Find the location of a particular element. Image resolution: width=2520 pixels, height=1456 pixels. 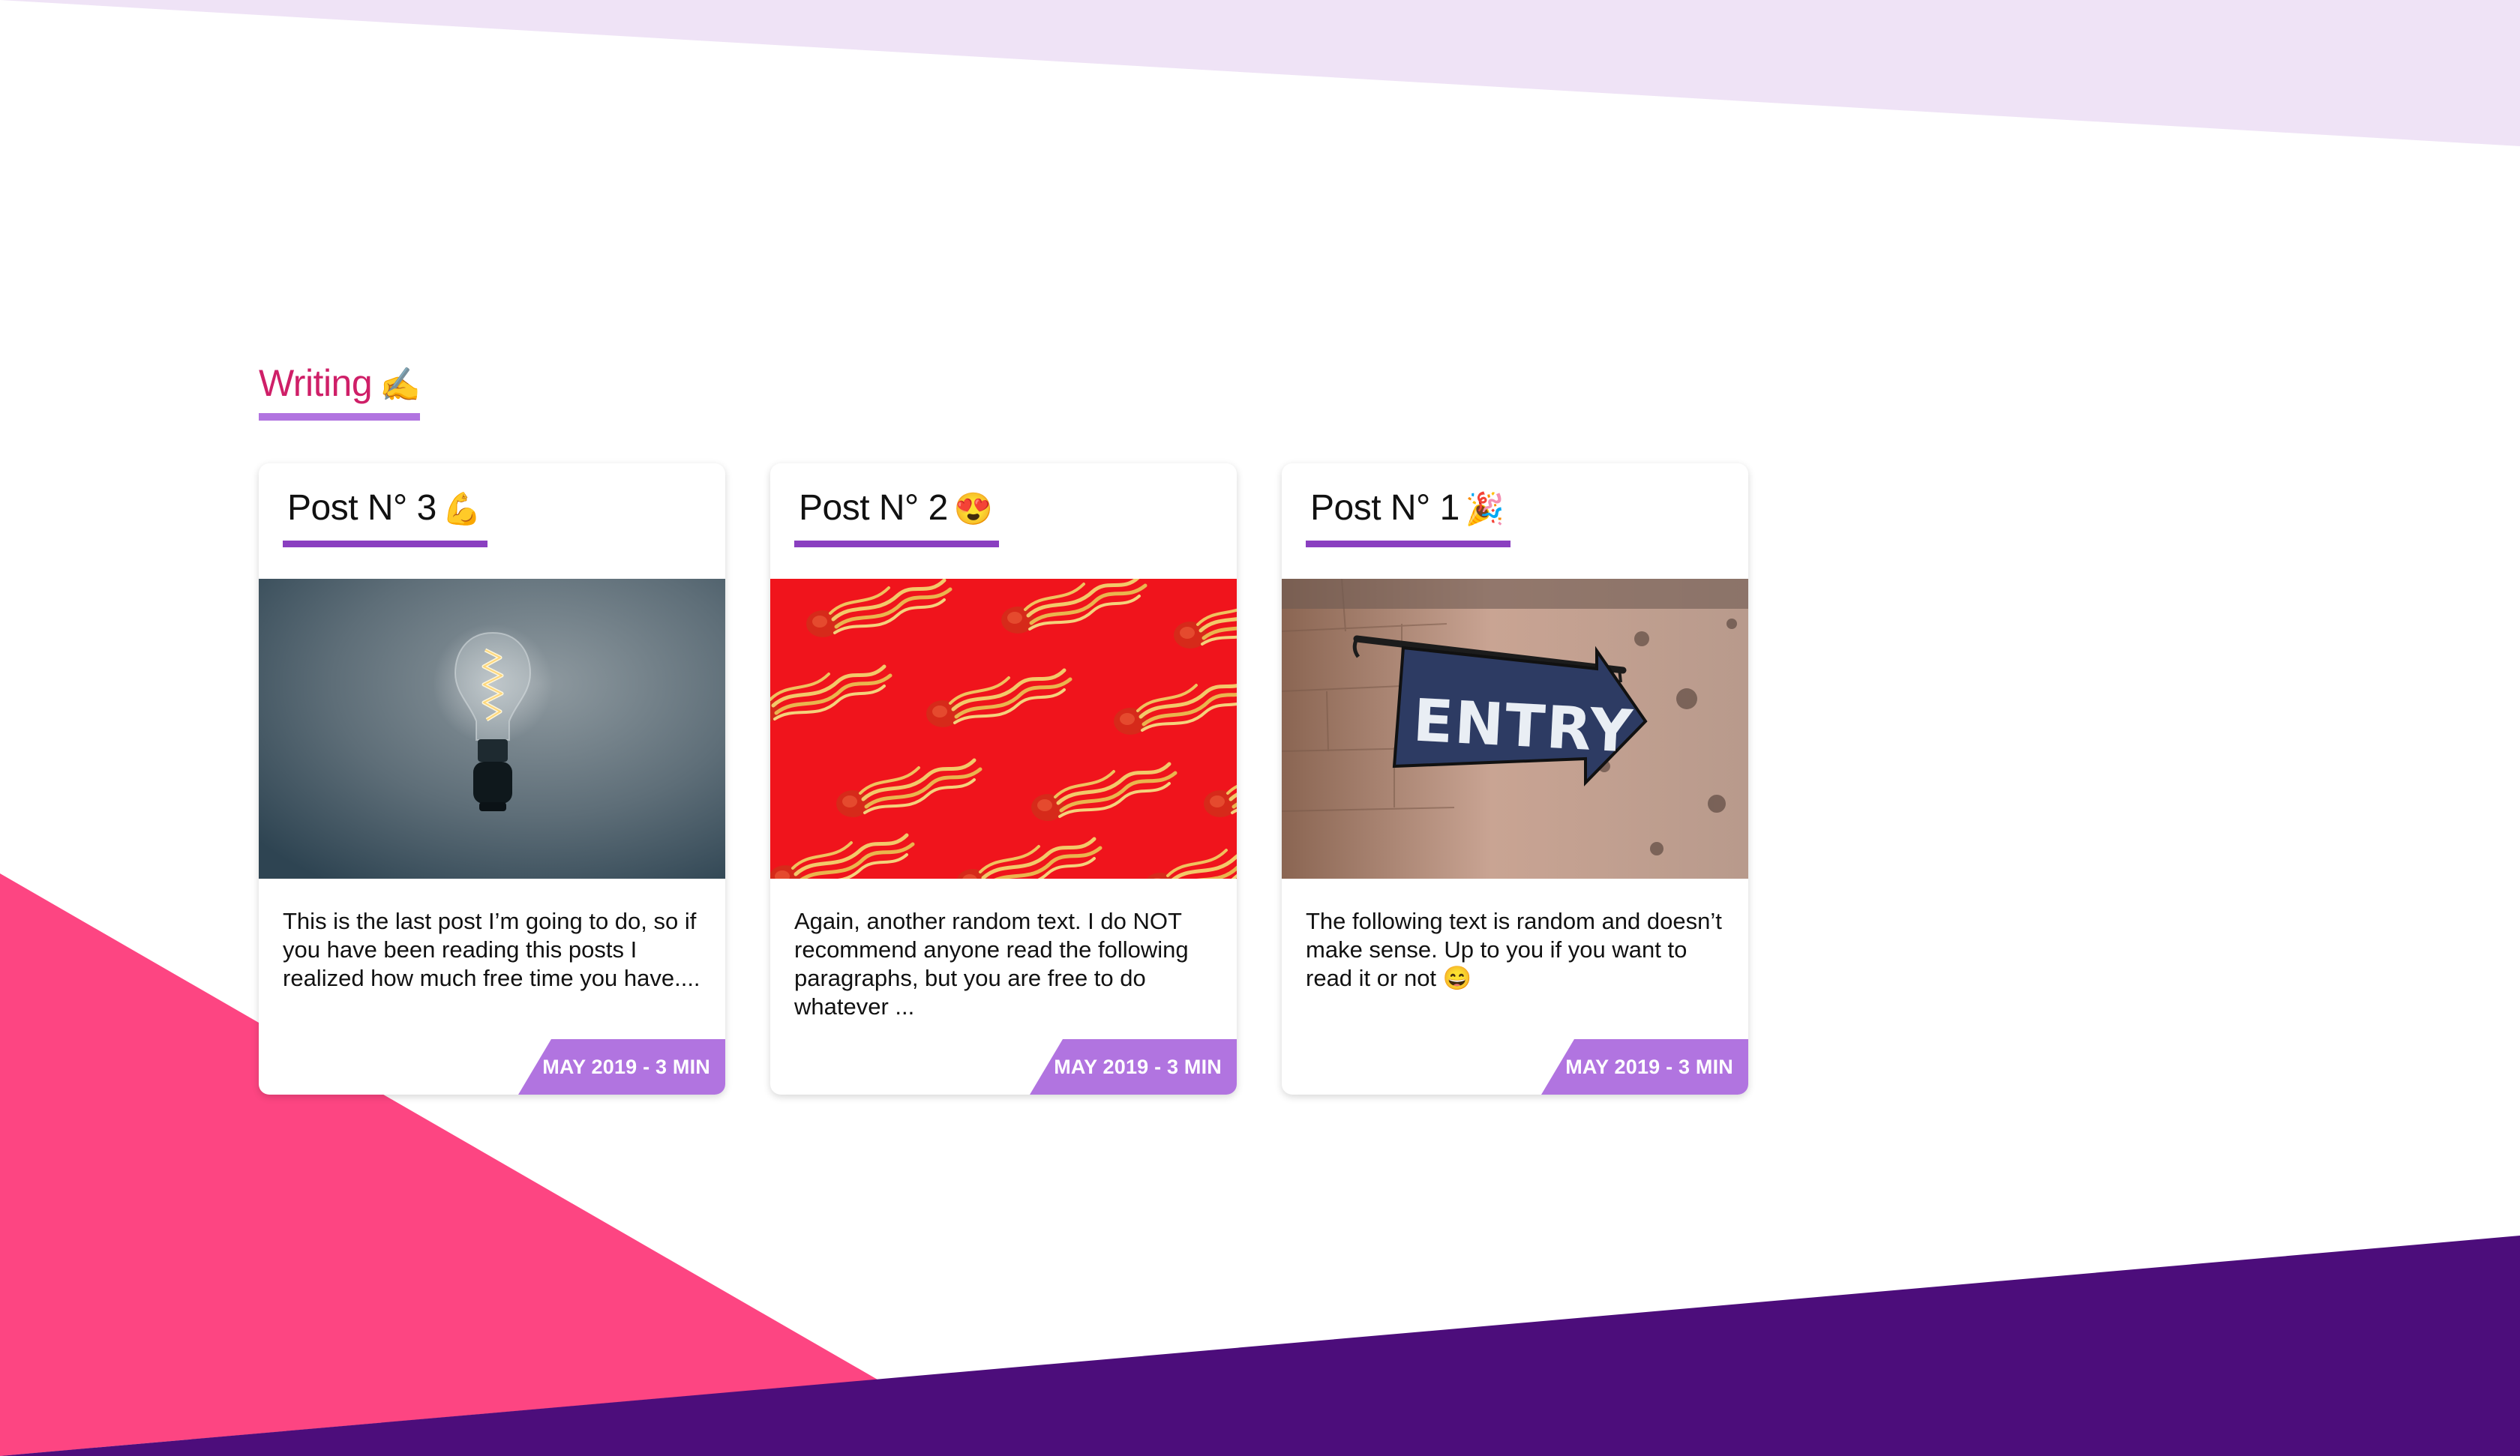

lightbulb-photo is located at coordinates (492, 729).